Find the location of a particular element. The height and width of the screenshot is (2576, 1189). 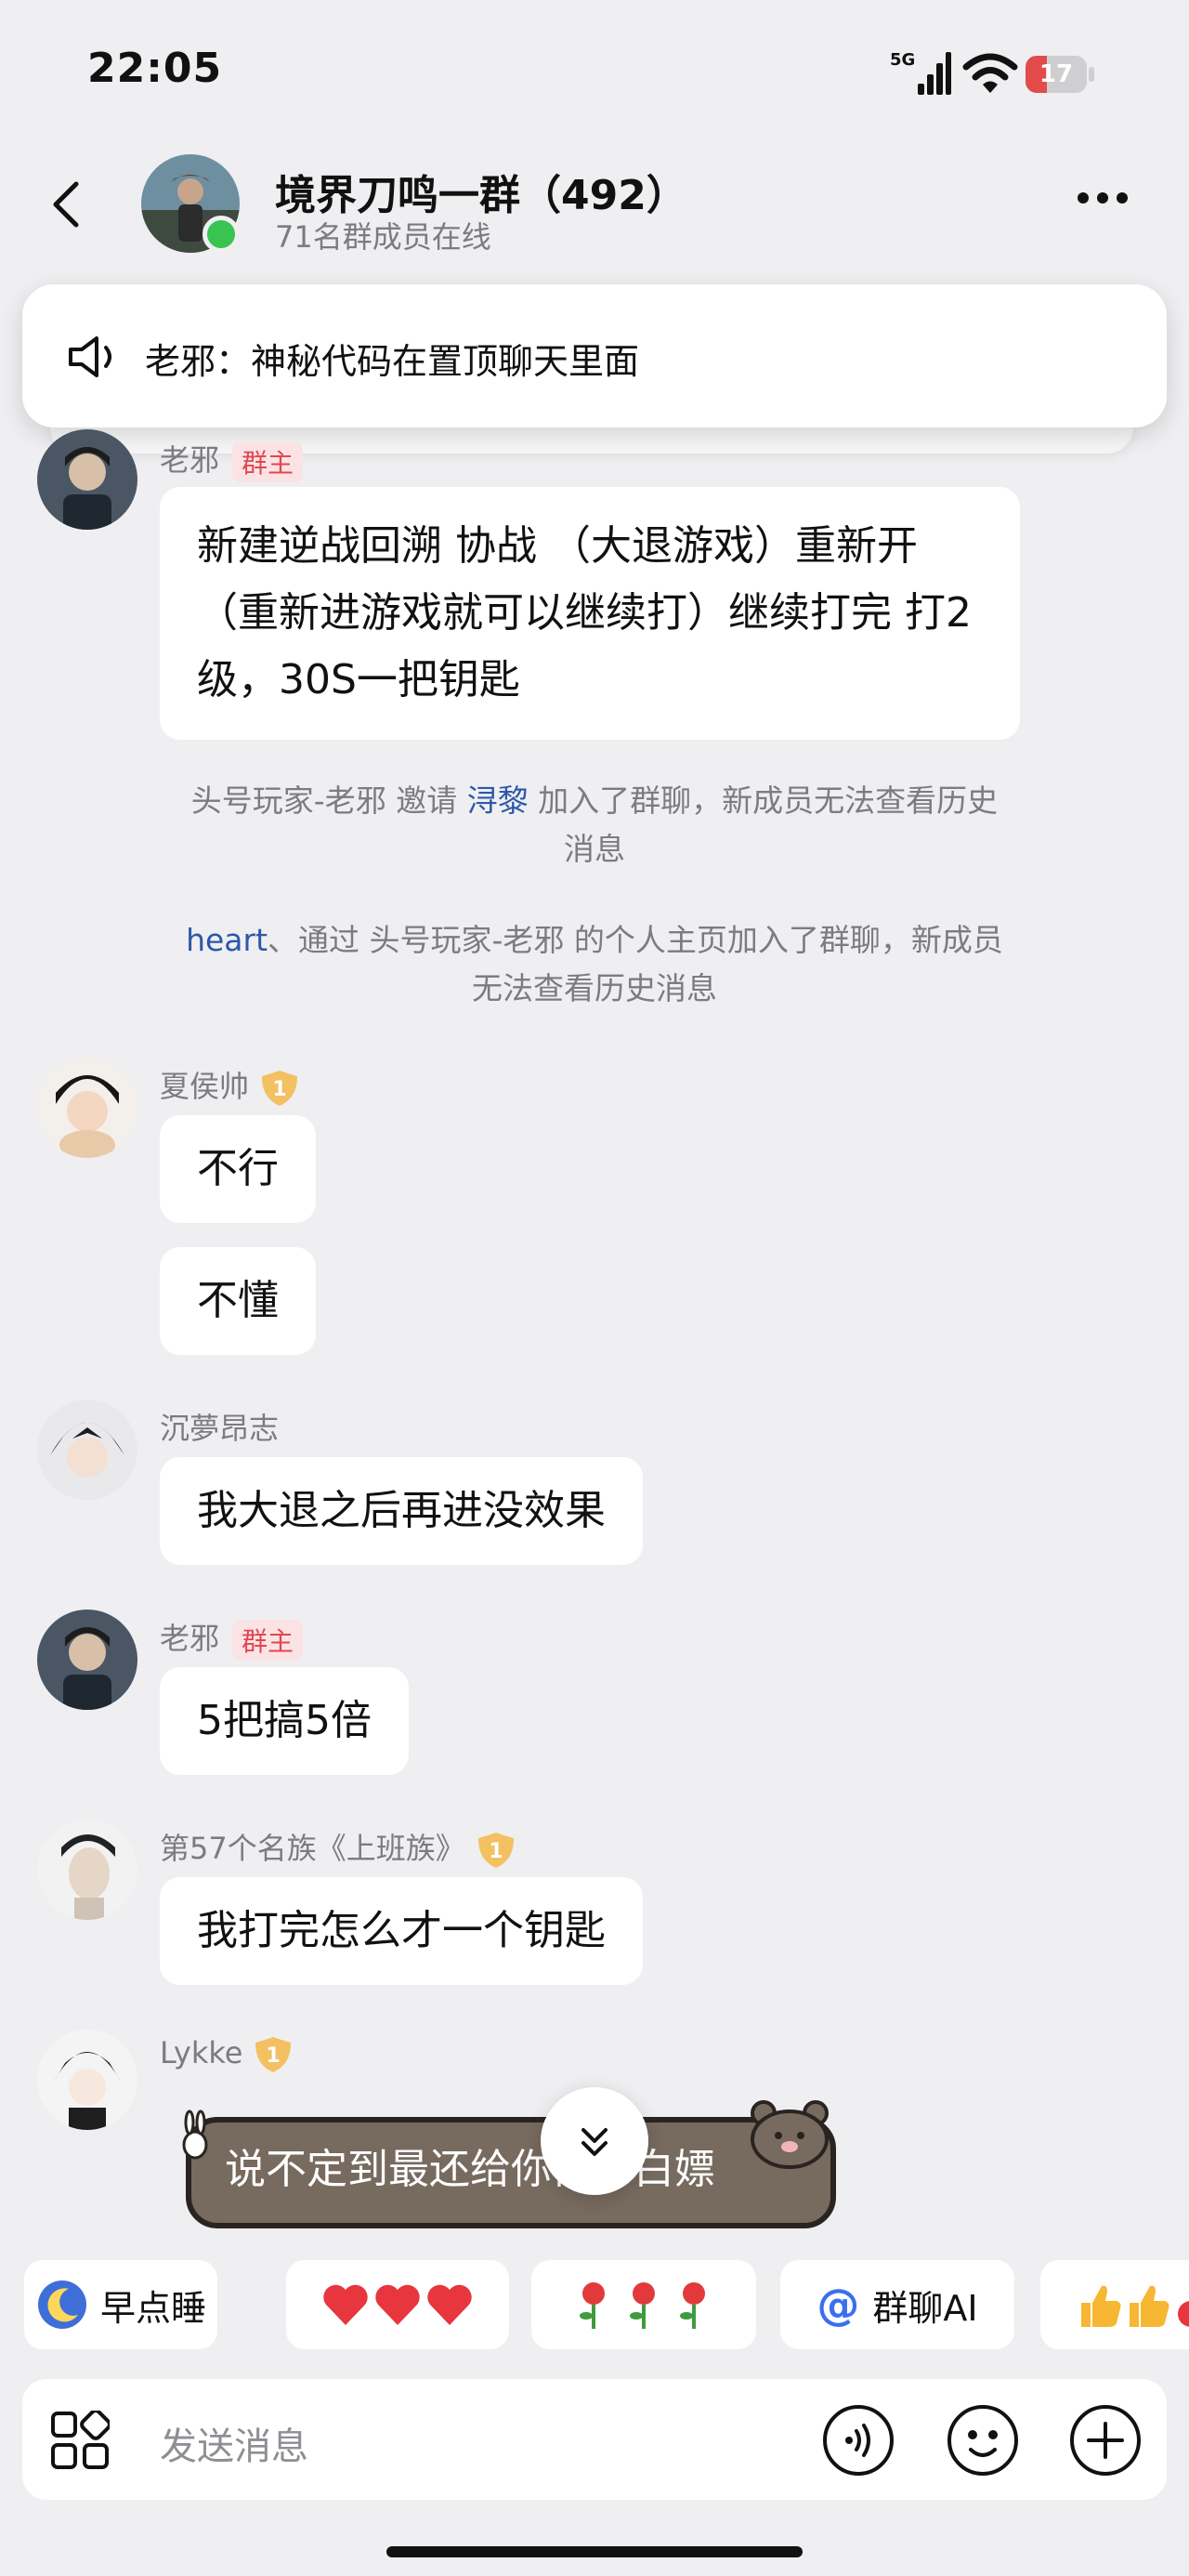

chip-thumbs is located at coordinates (1115, 2304).